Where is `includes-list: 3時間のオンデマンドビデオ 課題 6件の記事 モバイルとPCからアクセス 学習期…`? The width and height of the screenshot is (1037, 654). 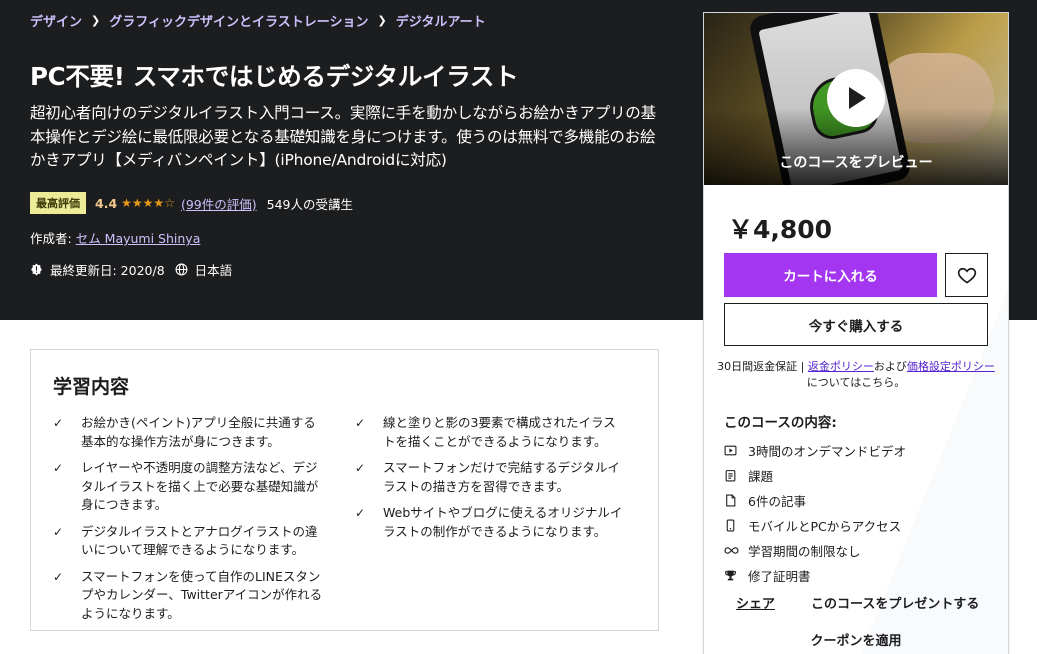
includes-list: 3時間のオンデマンドビデオ 課題 6件の記事 モバイルとPCからアクセス 学習期… is located at coordinates (815, 513).